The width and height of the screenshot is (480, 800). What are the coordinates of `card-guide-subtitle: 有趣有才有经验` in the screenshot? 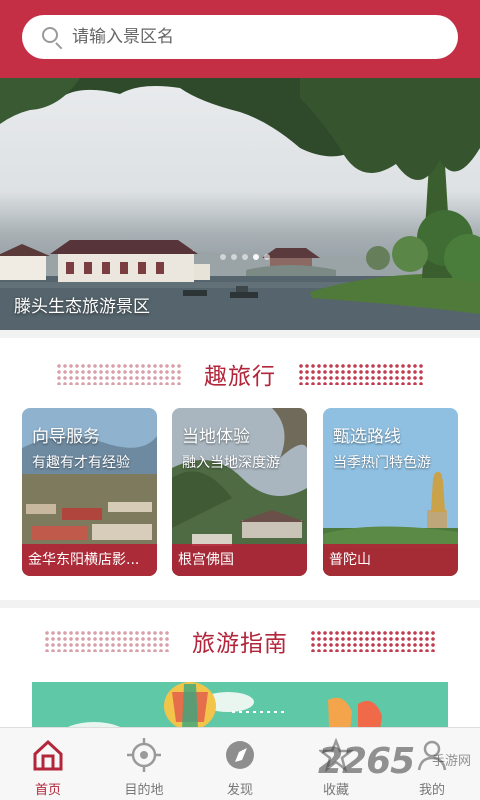 It's located at (81, 463).